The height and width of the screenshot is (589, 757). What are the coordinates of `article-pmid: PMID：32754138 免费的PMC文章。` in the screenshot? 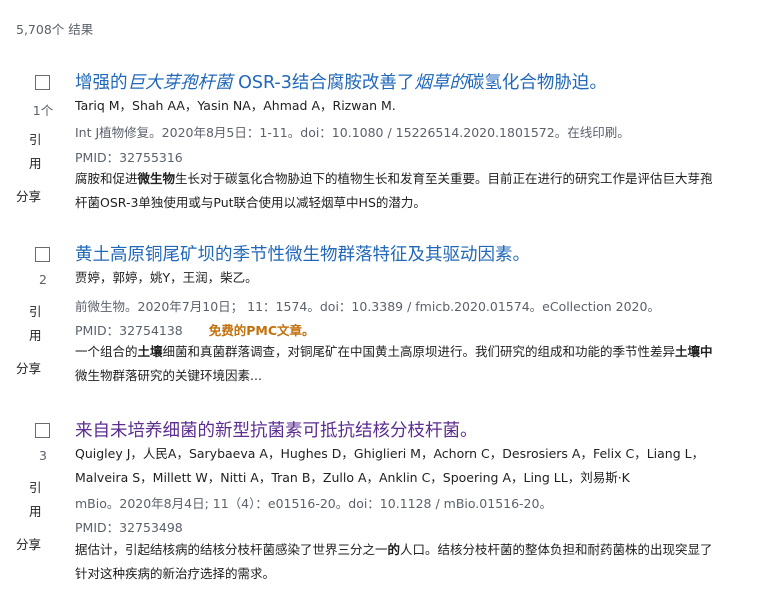 It's located at (195, 329).